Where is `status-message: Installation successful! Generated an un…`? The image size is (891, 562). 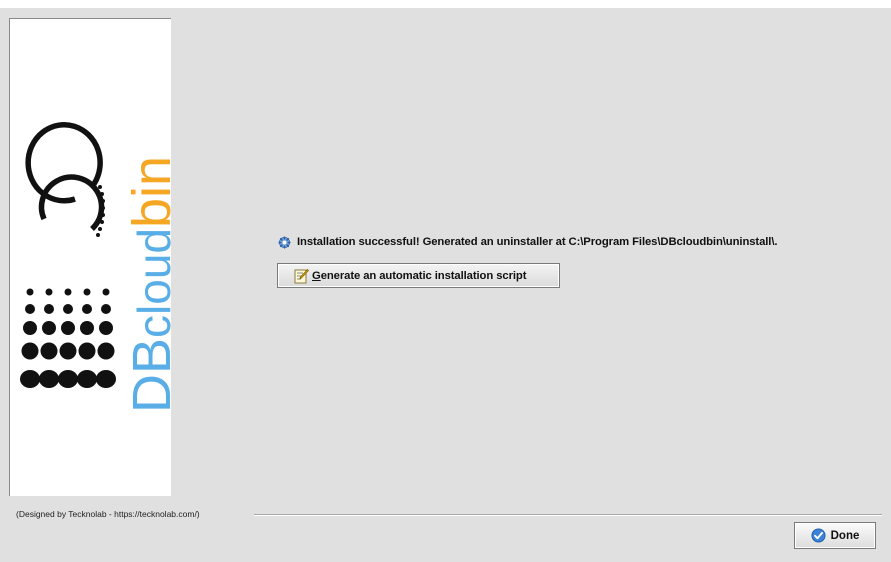
status-message: Installation successful! Generated an un… is located at coordinates (537, 242).